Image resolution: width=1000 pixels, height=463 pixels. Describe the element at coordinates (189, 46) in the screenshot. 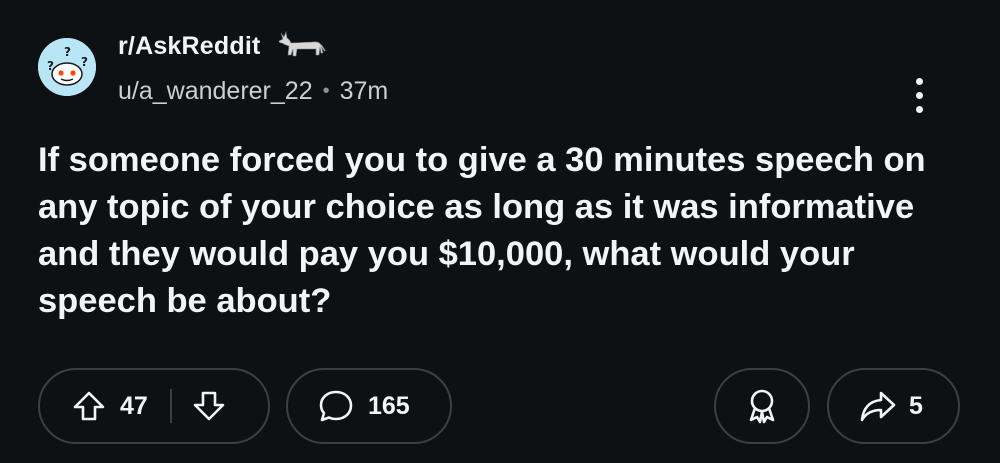

I see `subreddit-name: r/AskReddit` at that location.